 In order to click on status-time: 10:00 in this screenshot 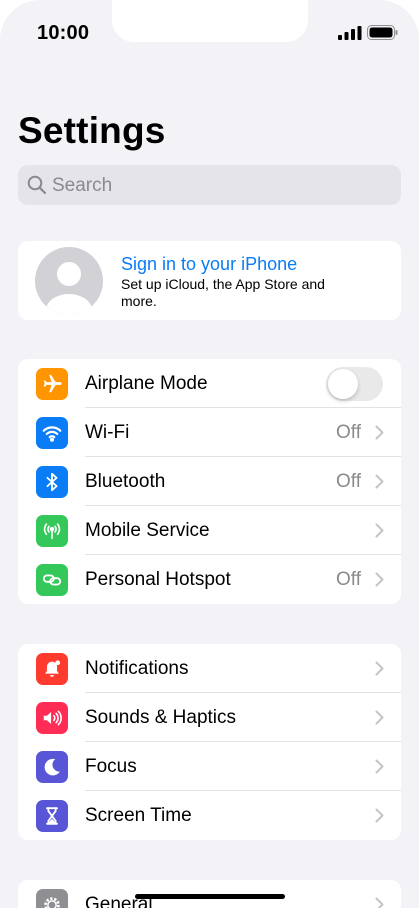, I will do `click(63, 33)`.